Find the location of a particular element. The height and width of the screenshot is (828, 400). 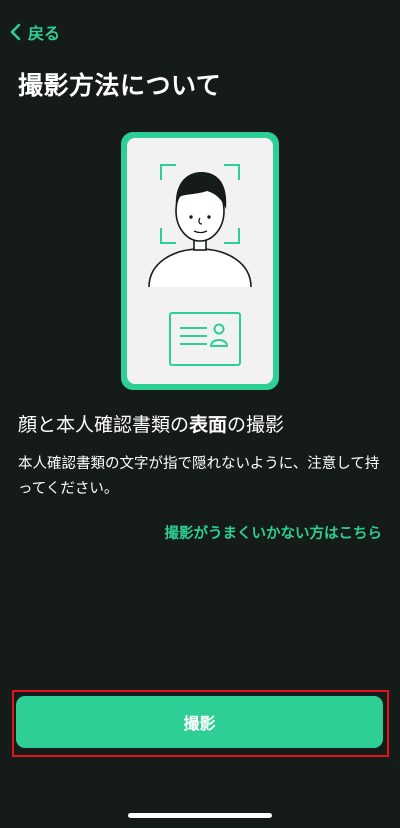

back-label: 戻る is located at coordinates (44, 33).